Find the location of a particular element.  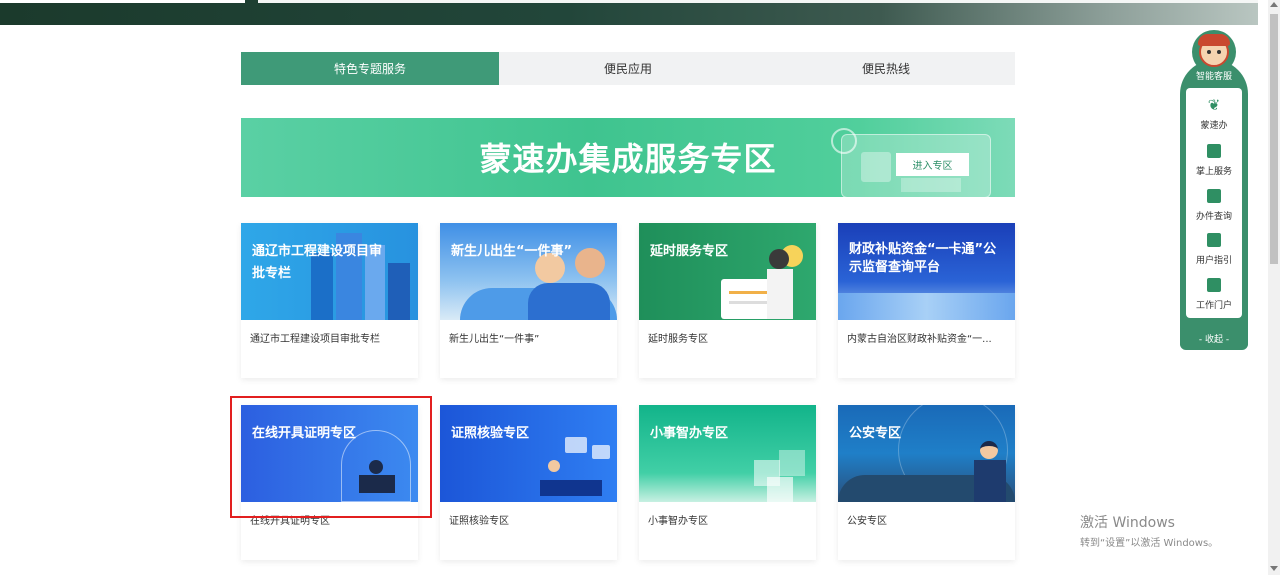

desk-shape is located at coordinates (571, 488).